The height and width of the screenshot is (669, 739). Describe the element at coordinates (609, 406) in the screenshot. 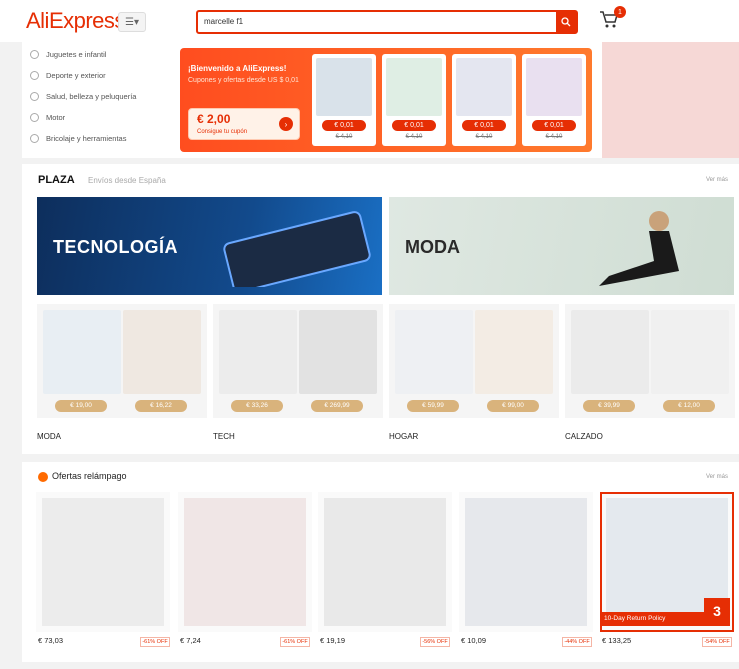

I see `price-pill: € 39,99` at that location.